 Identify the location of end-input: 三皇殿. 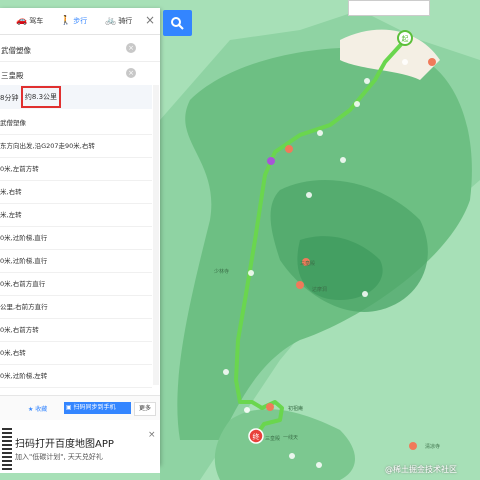
(12, 75).